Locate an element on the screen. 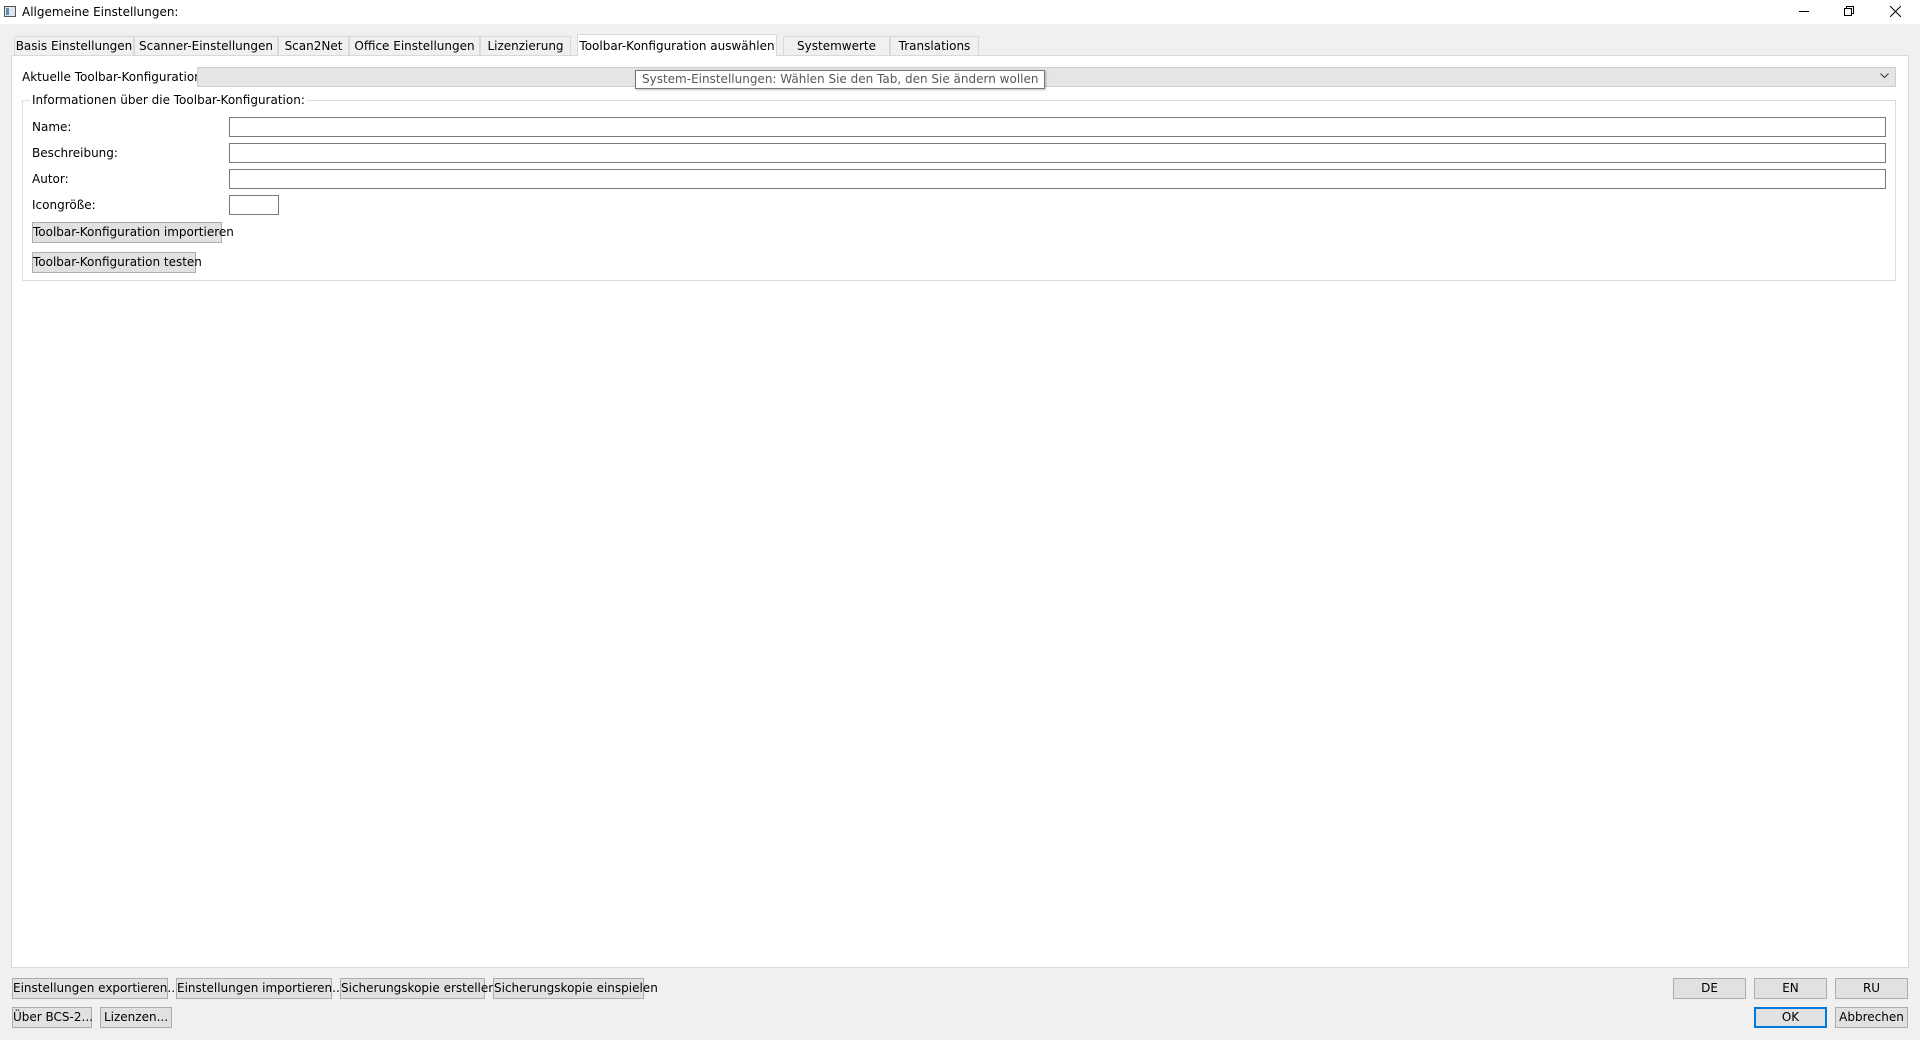 This screenshot has width=1920, height=1040. ok-button: OK is located at coordinates (1790, 1017).